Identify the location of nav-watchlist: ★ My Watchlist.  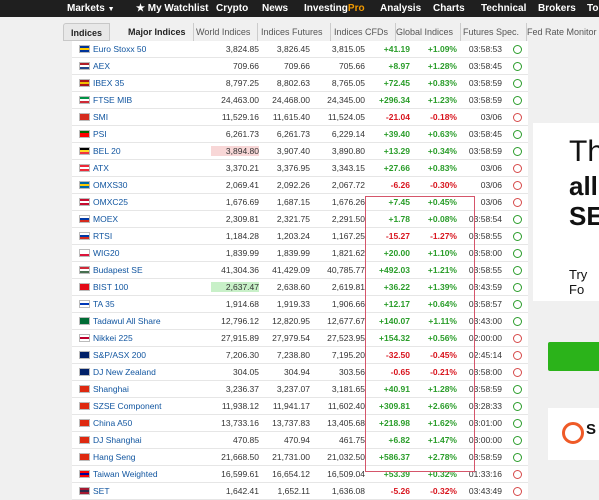
(172, 8).